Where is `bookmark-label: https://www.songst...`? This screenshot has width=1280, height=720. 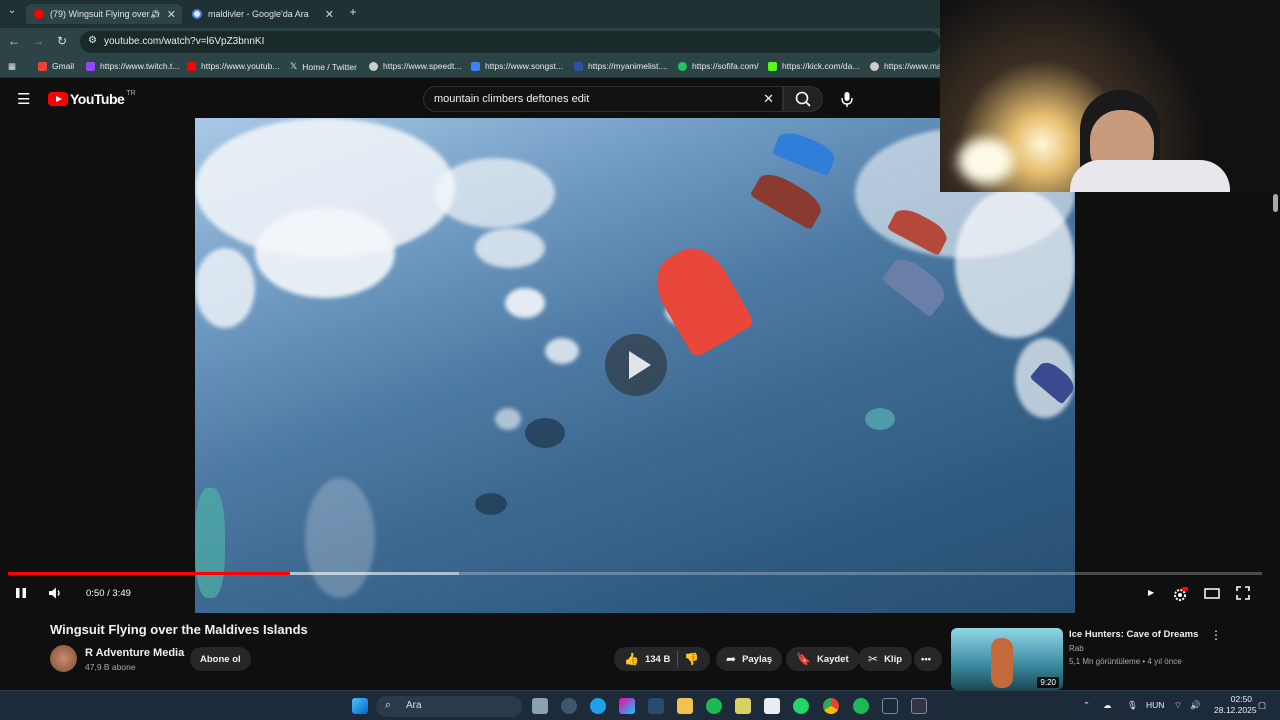
bookmark-label: https://www.songst... is located at coordinates (524, 66).